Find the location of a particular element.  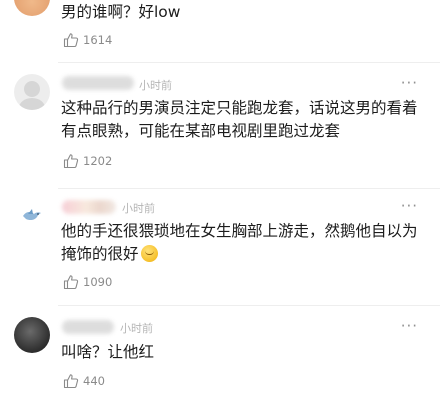

comment-text: 叫啥？让他红 is located at coordinates (108, 352).